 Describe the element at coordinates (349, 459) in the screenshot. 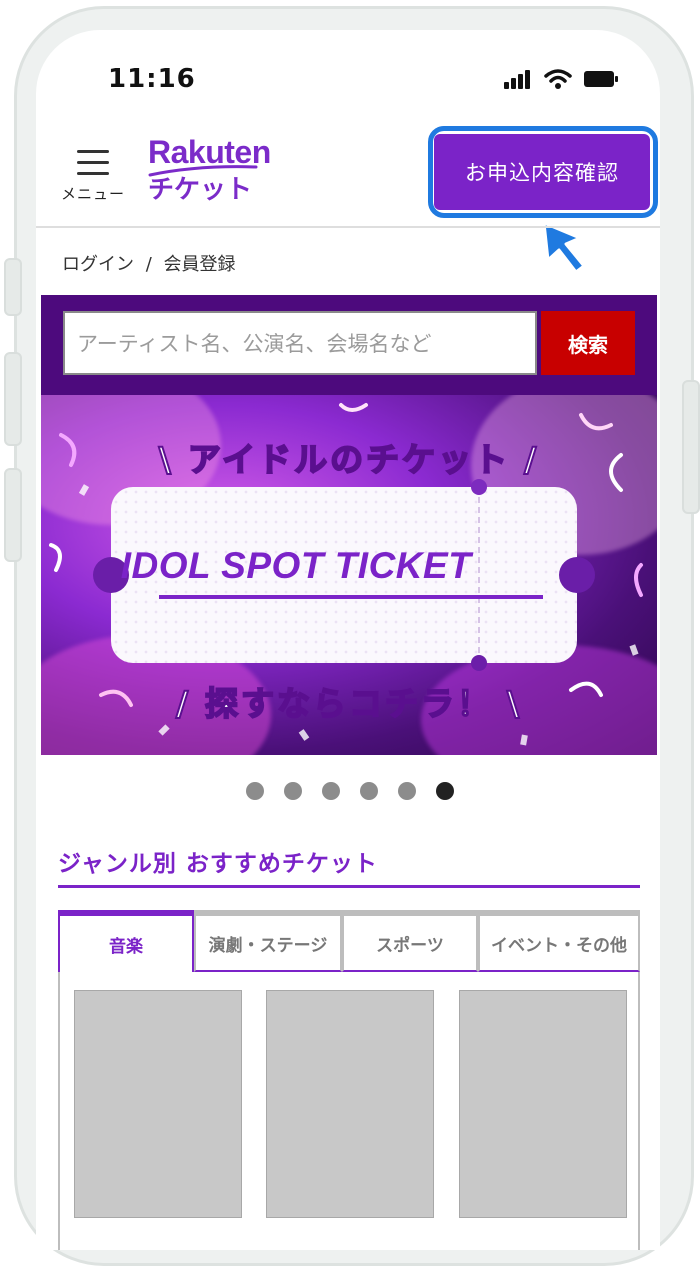

I see `banner-top-text: \ アイドルのチケット /` at that location.